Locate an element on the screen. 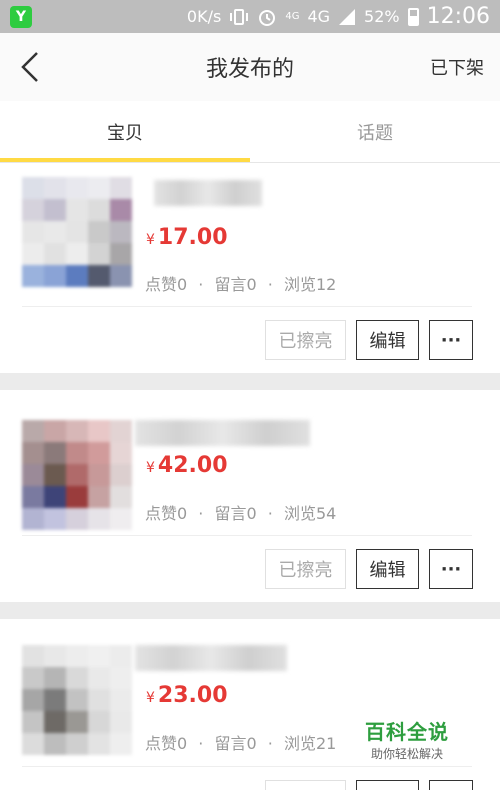 This screenshot has height=790, width=500. item-stats: 点赞0 · 留言0 · 浏览54 is located at coordinates (240, 512).